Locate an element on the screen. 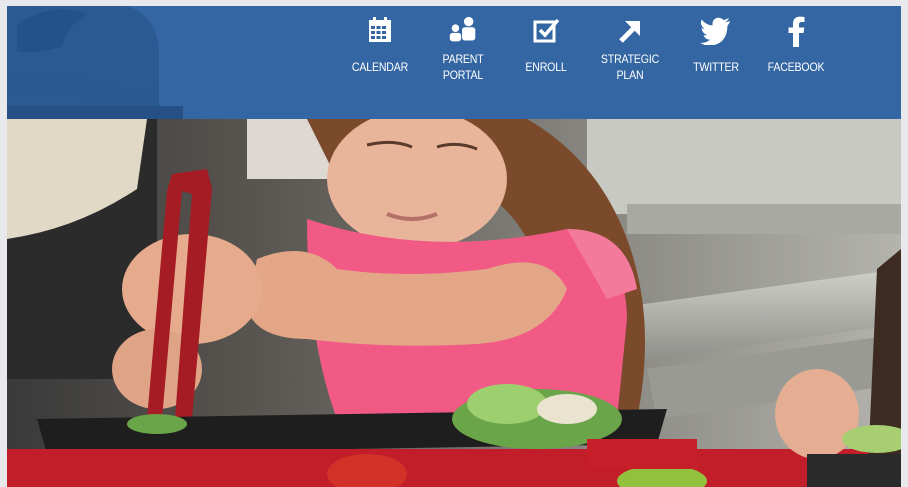 Image resolution: width=908 pixels, height=487 pixels. parent-portal-icon is located at coordinates (463, 31).